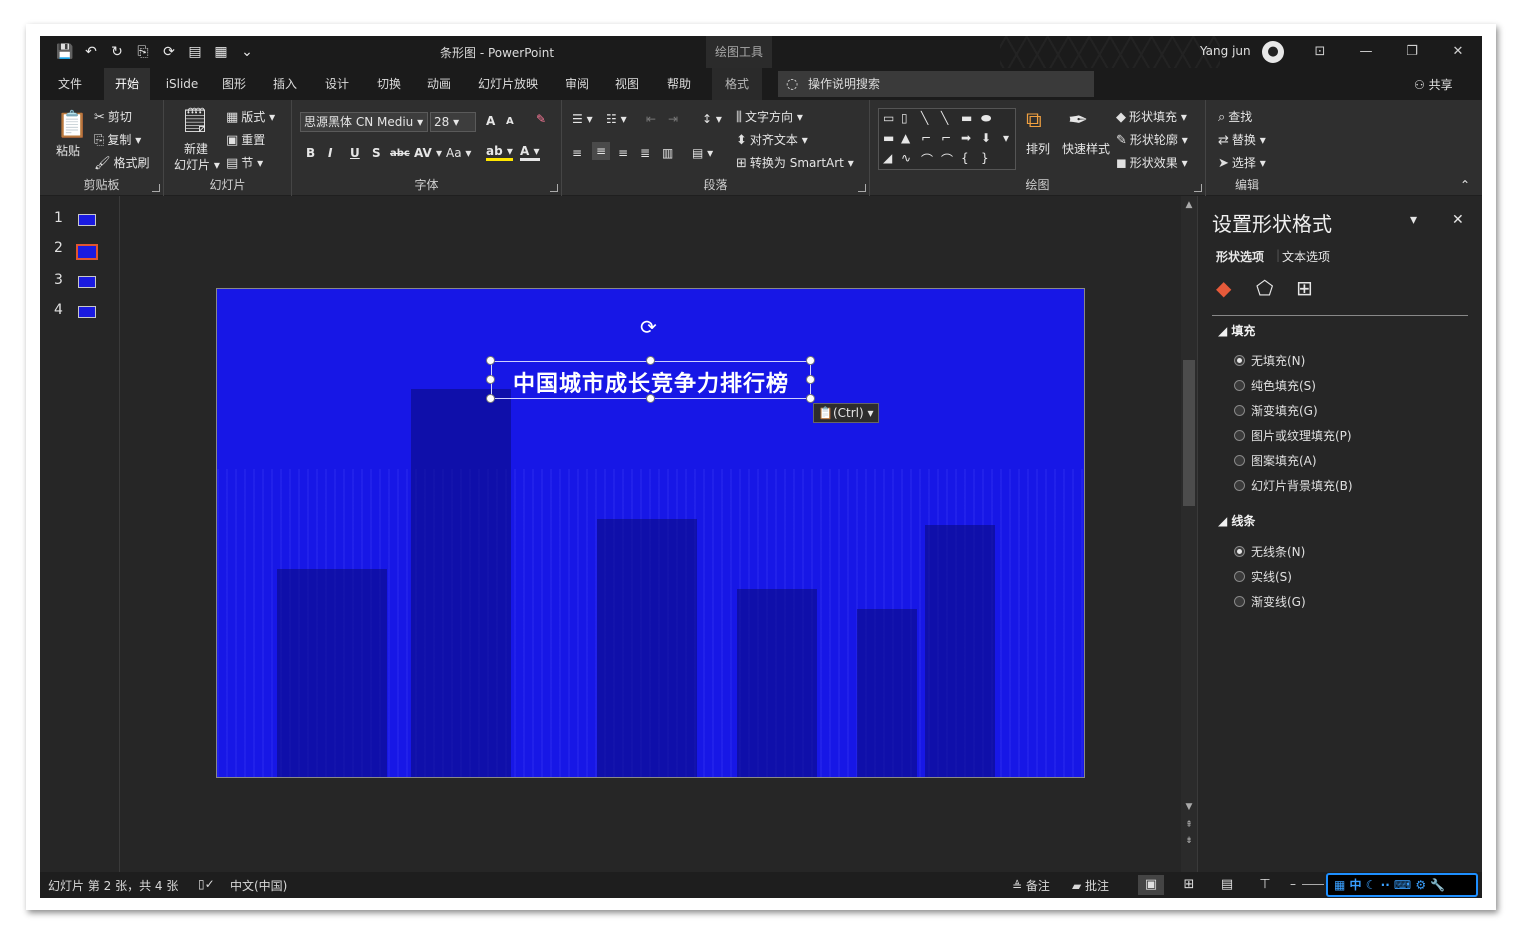 The height and width of the screenshot is (934, 1522). I want to click on fill-section-header: ◢ 填充, so click(1236, 330).